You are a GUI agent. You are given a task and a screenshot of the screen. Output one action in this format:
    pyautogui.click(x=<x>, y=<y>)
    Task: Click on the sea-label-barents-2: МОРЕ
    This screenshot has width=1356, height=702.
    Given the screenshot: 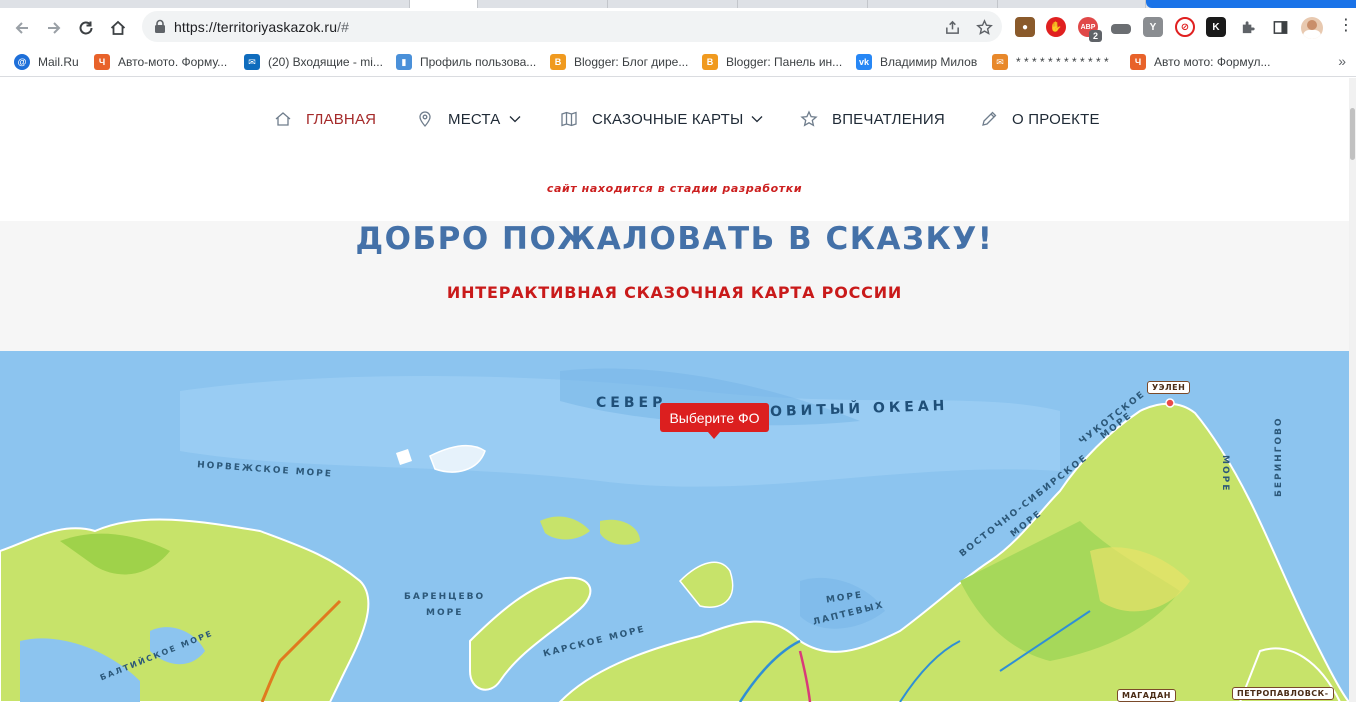 What is the action you would take?
    pyautogui.click(x=445, y=613)
    